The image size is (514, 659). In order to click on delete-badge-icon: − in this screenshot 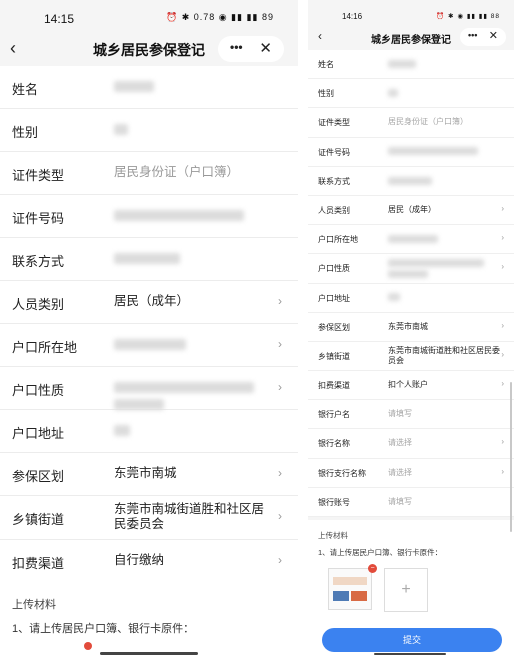, I will do `click(372, 568)`.